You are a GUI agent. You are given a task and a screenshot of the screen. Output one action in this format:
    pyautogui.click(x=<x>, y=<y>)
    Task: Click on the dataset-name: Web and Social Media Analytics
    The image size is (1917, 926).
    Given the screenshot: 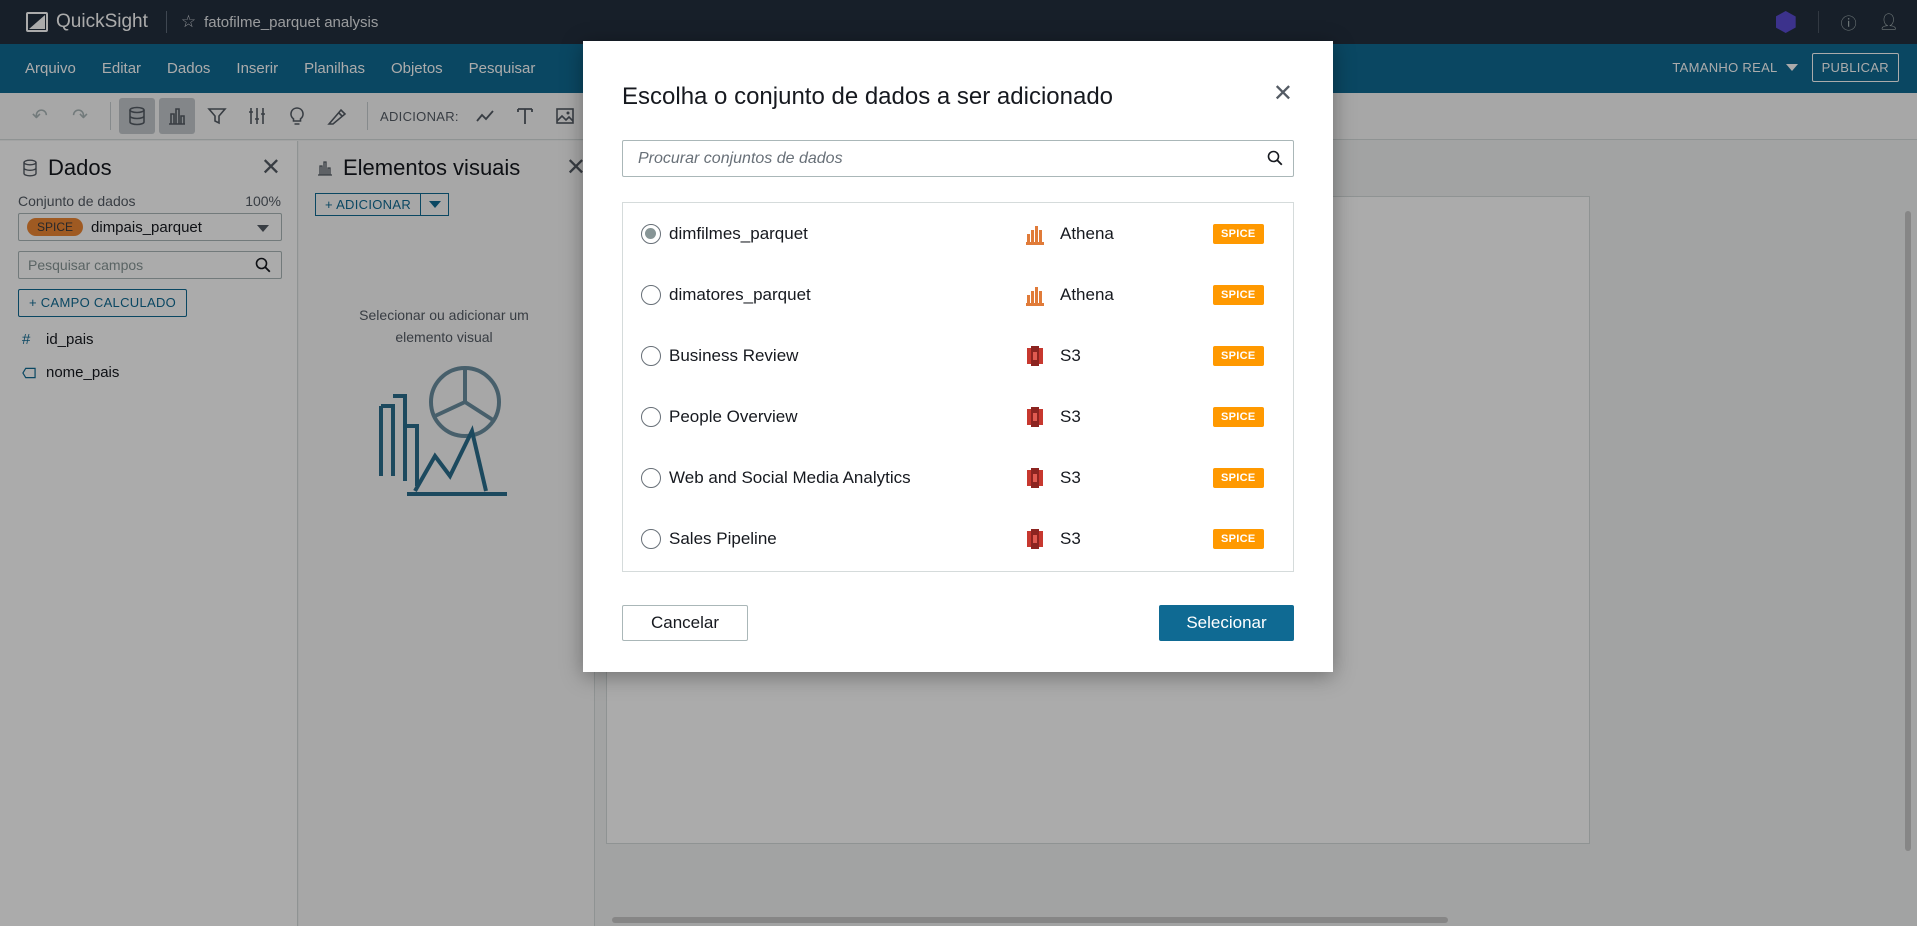 What is the action you would take?
    pyautogui.click(x=790, y=477)
    